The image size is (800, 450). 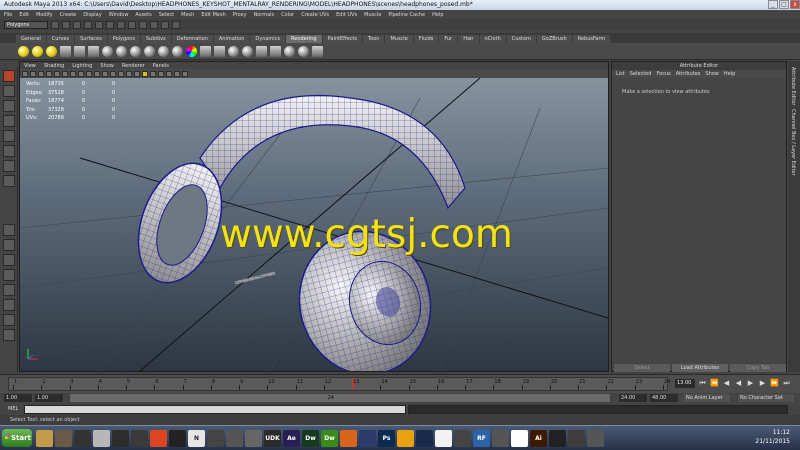 What do you see at coordinates (346, 15) in the screenshot?
I see `menu-edit-uvs: Edit UVs` at bounding box center [346, 15].